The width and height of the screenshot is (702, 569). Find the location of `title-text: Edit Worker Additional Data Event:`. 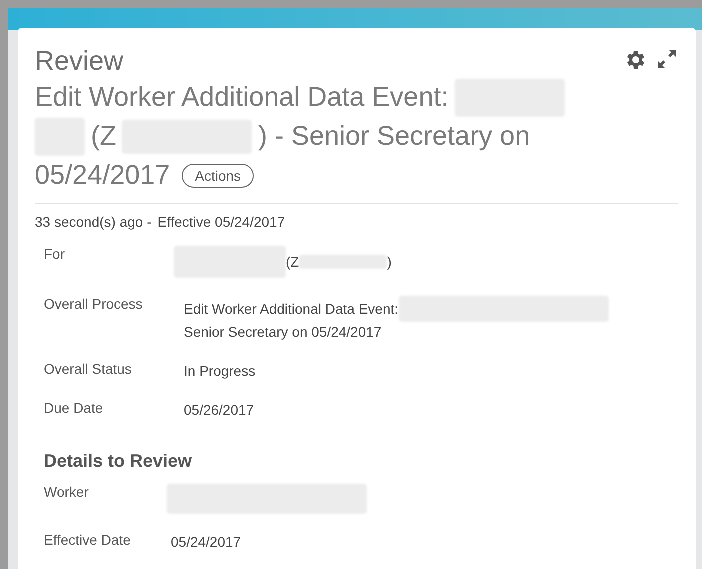

title-text: Edit Worker Additional Data Event: is located at coordinates (242, 97).